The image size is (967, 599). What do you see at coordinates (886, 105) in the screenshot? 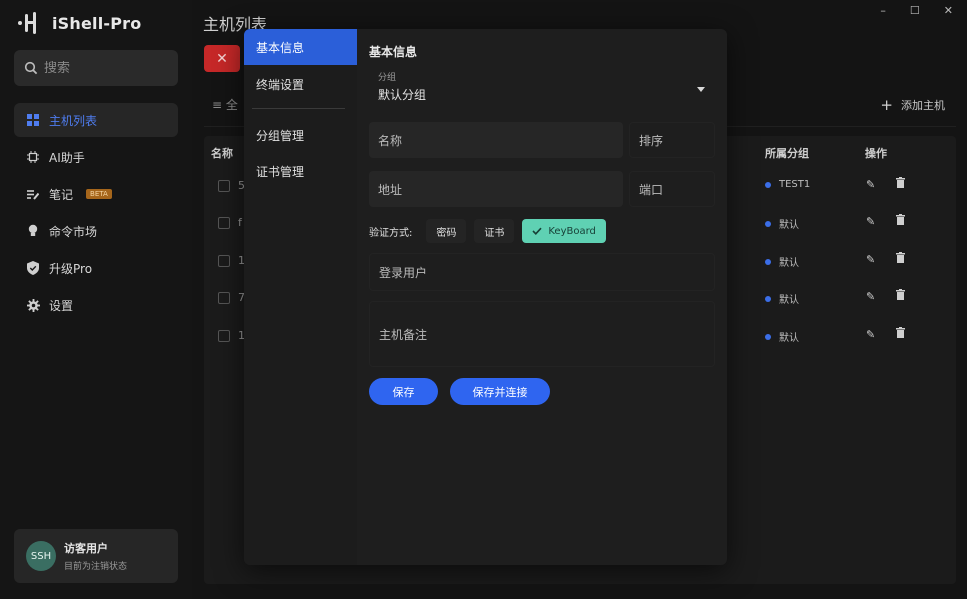
I see `plus-icon: +` at bounding box center [886, 105].